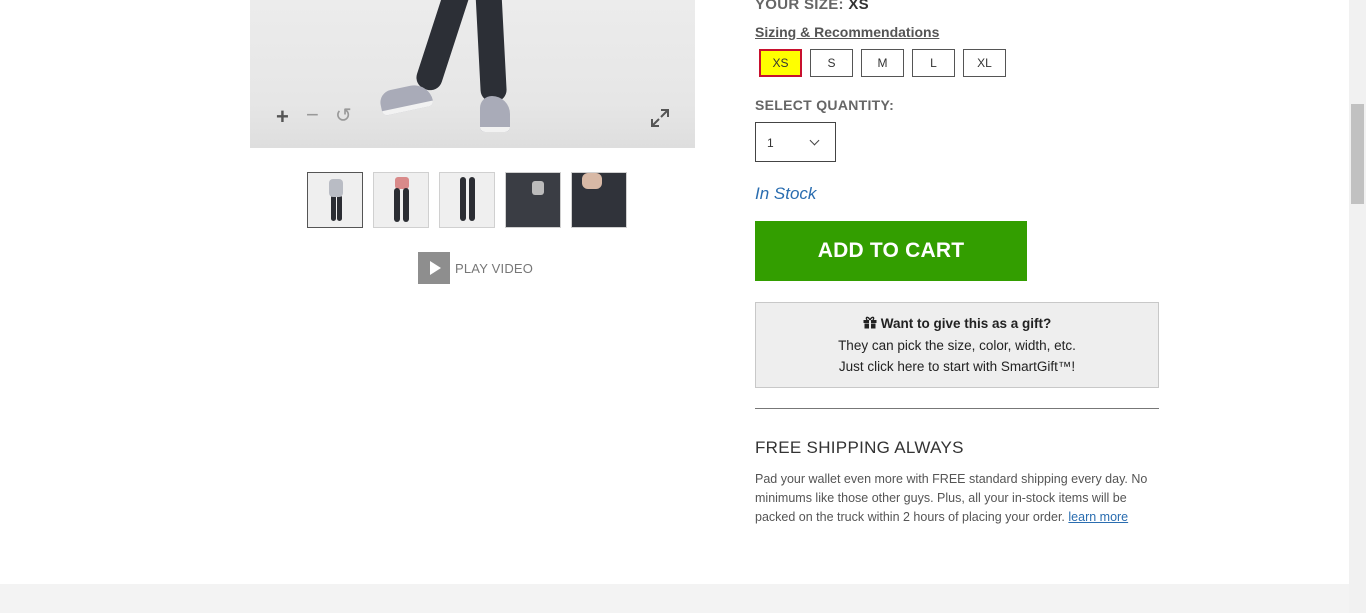 Image resolution: width=1366 pixels, height=613 pixels. I want to click on play-video-button: PLAY VIDEO, so click(475, 268).